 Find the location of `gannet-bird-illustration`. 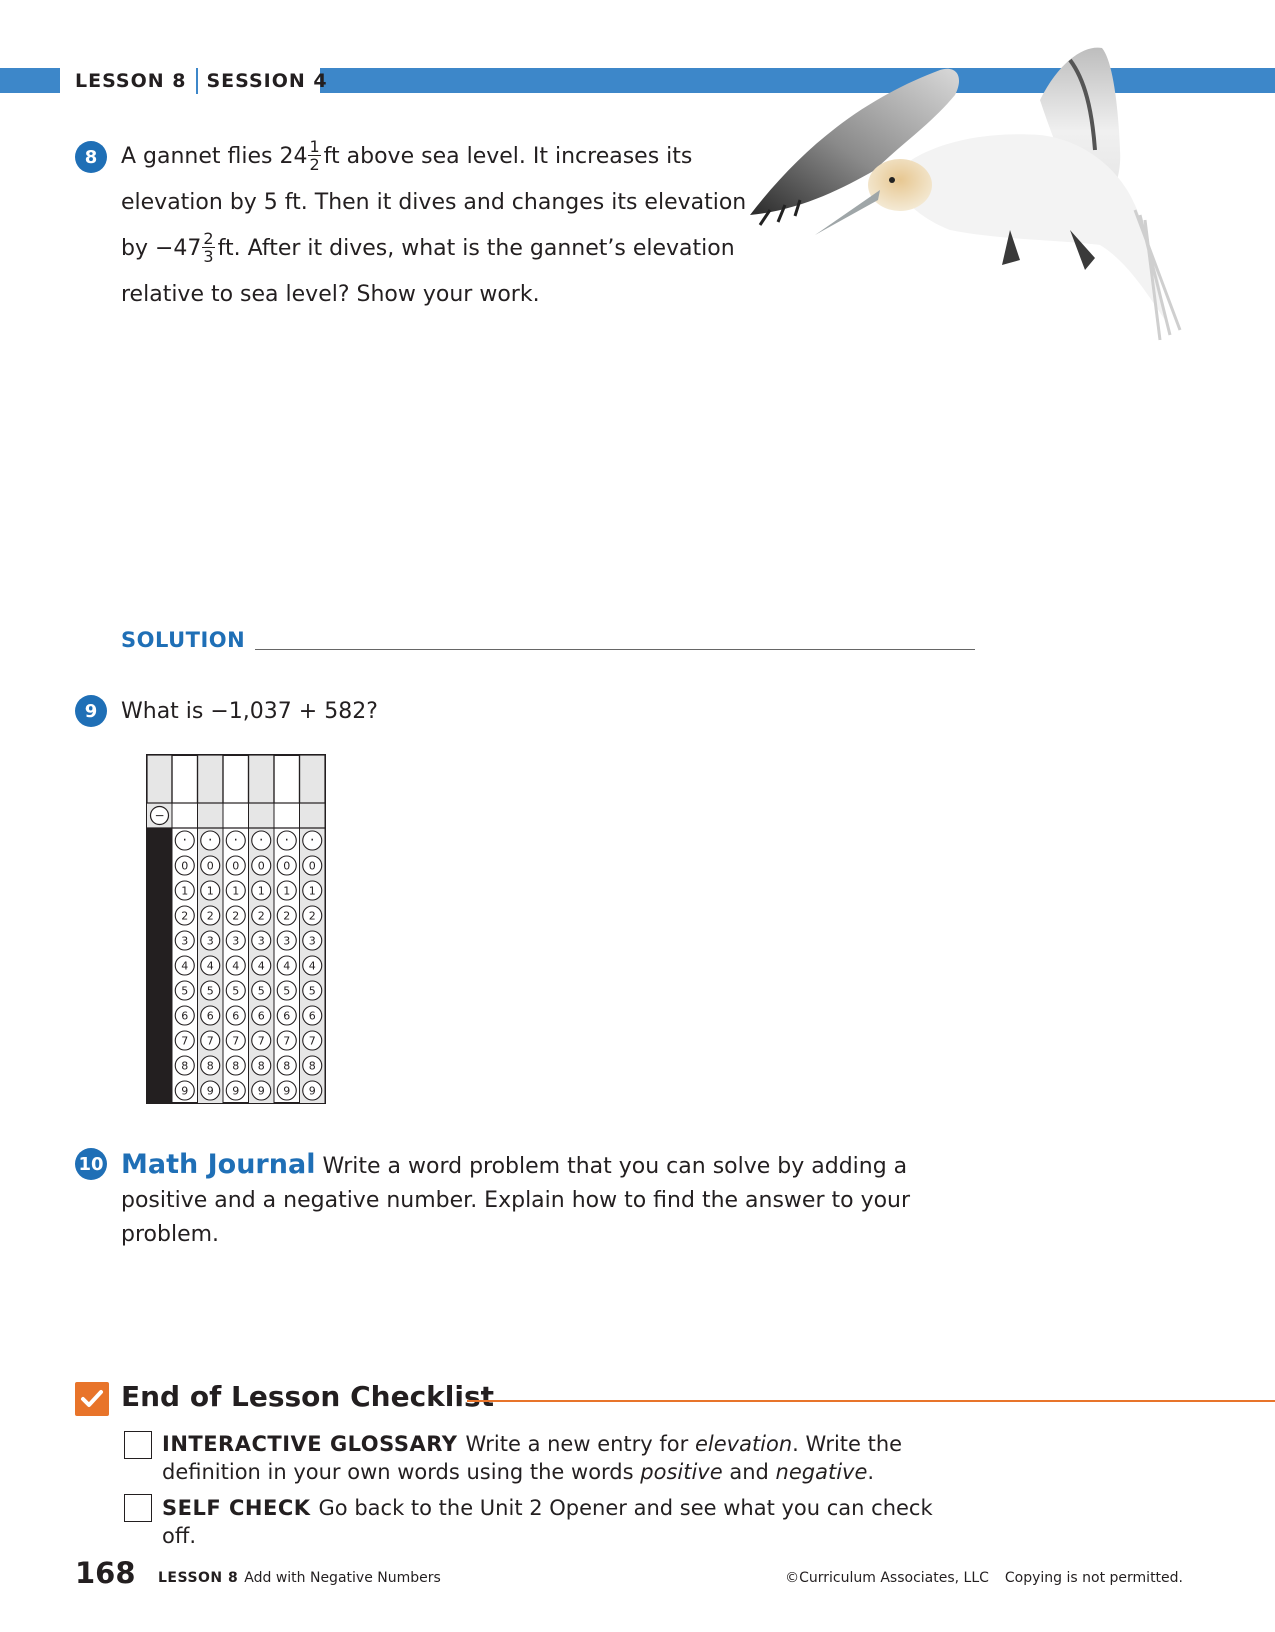

gannet-bird-illustration is located at coordinates (966, 194).